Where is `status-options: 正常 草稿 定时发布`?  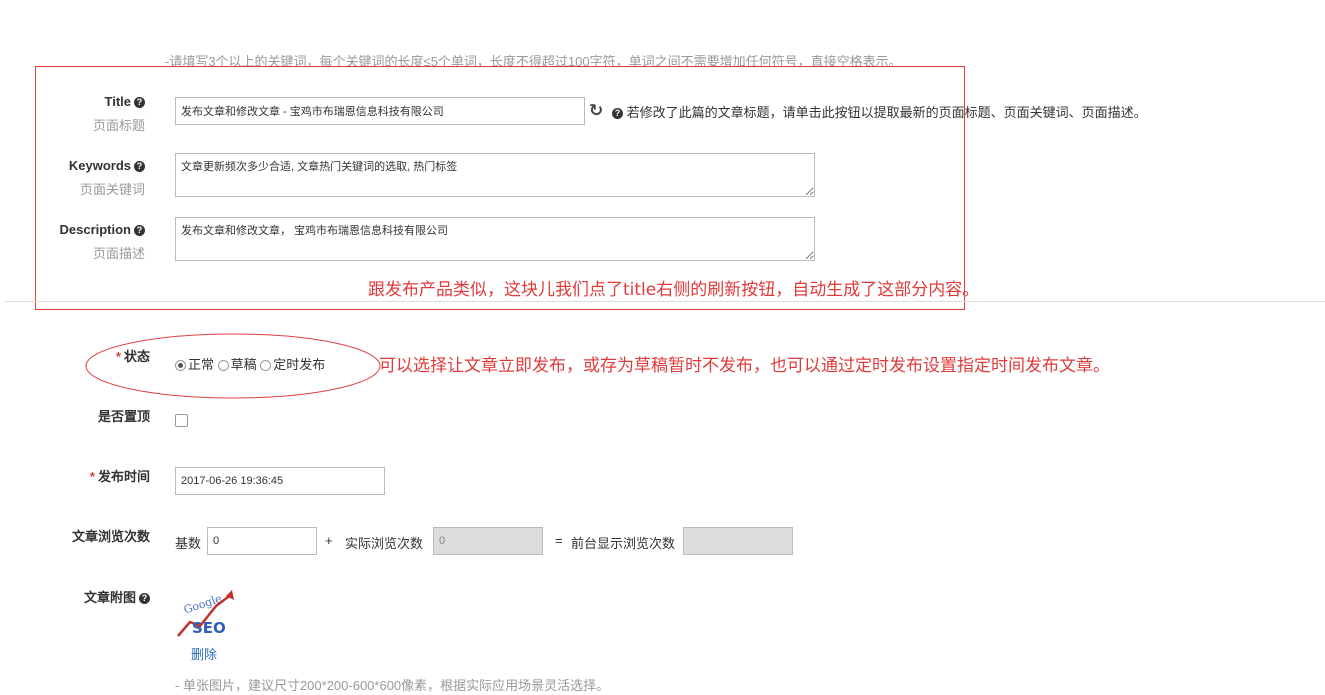
status-options: 正常 草稿 定时发布 is located at coordinates (250, 363).